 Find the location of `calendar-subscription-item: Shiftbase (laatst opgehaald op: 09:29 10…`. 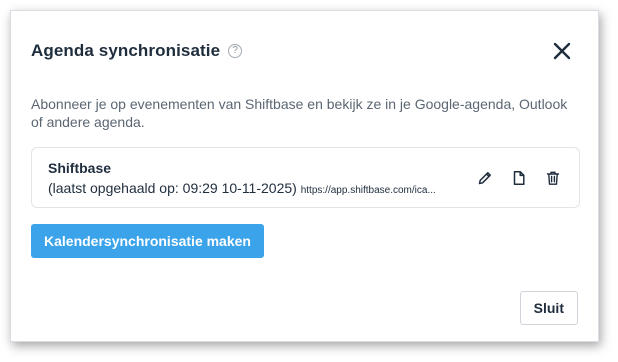

calendar-subscription-item: Shiftbase (laatst opgehaald op: 09:29 10… is located at coordinates (305, 177).